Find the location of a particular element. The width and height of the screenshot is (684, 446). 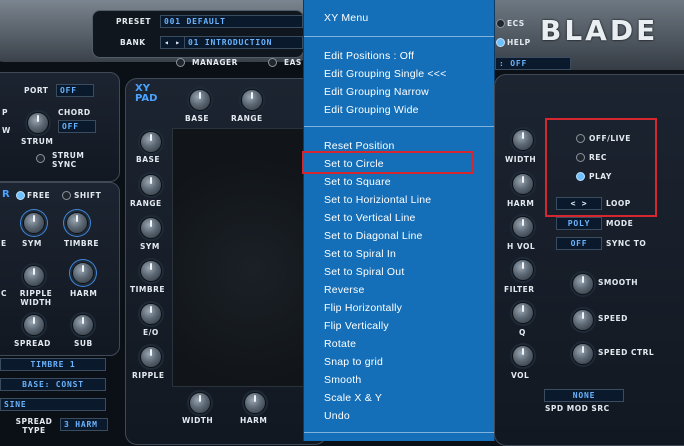

menu-item-set-to-spiral-out: Set to Spiral Out is located at coordinates (364, 272).